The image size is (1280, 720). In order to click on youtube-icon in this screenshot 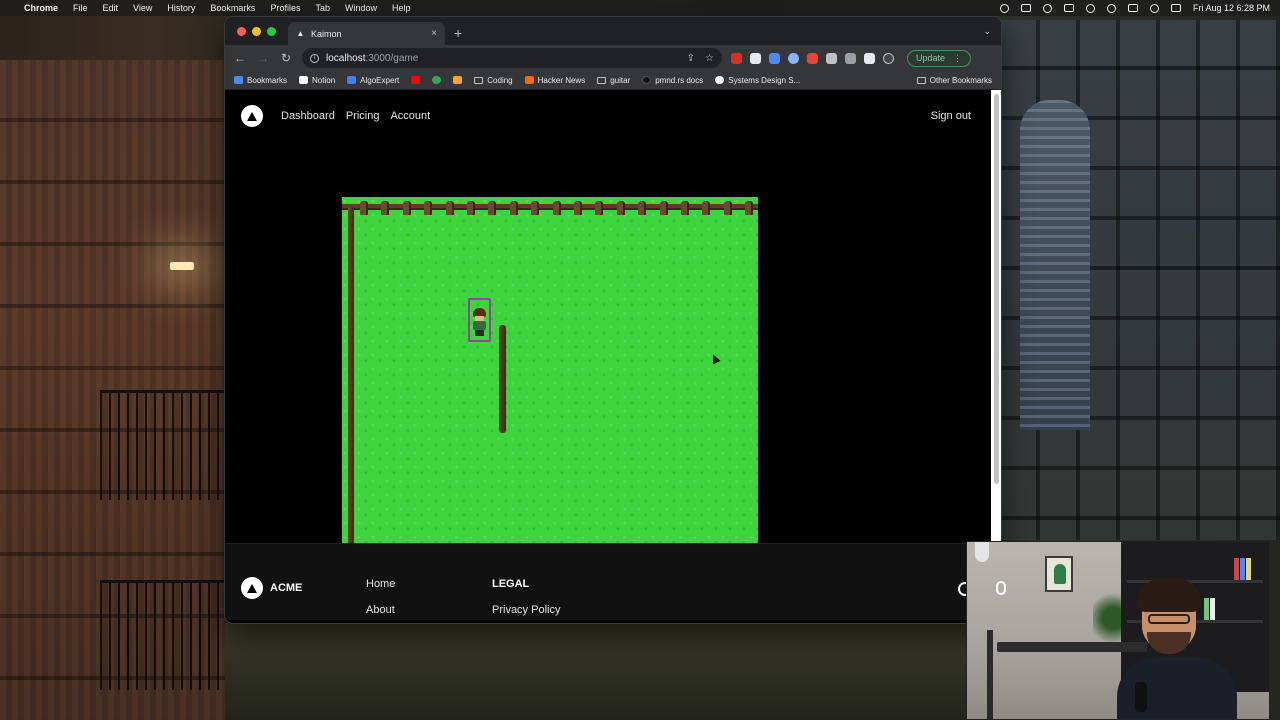, I will do `click(416, 80)`.